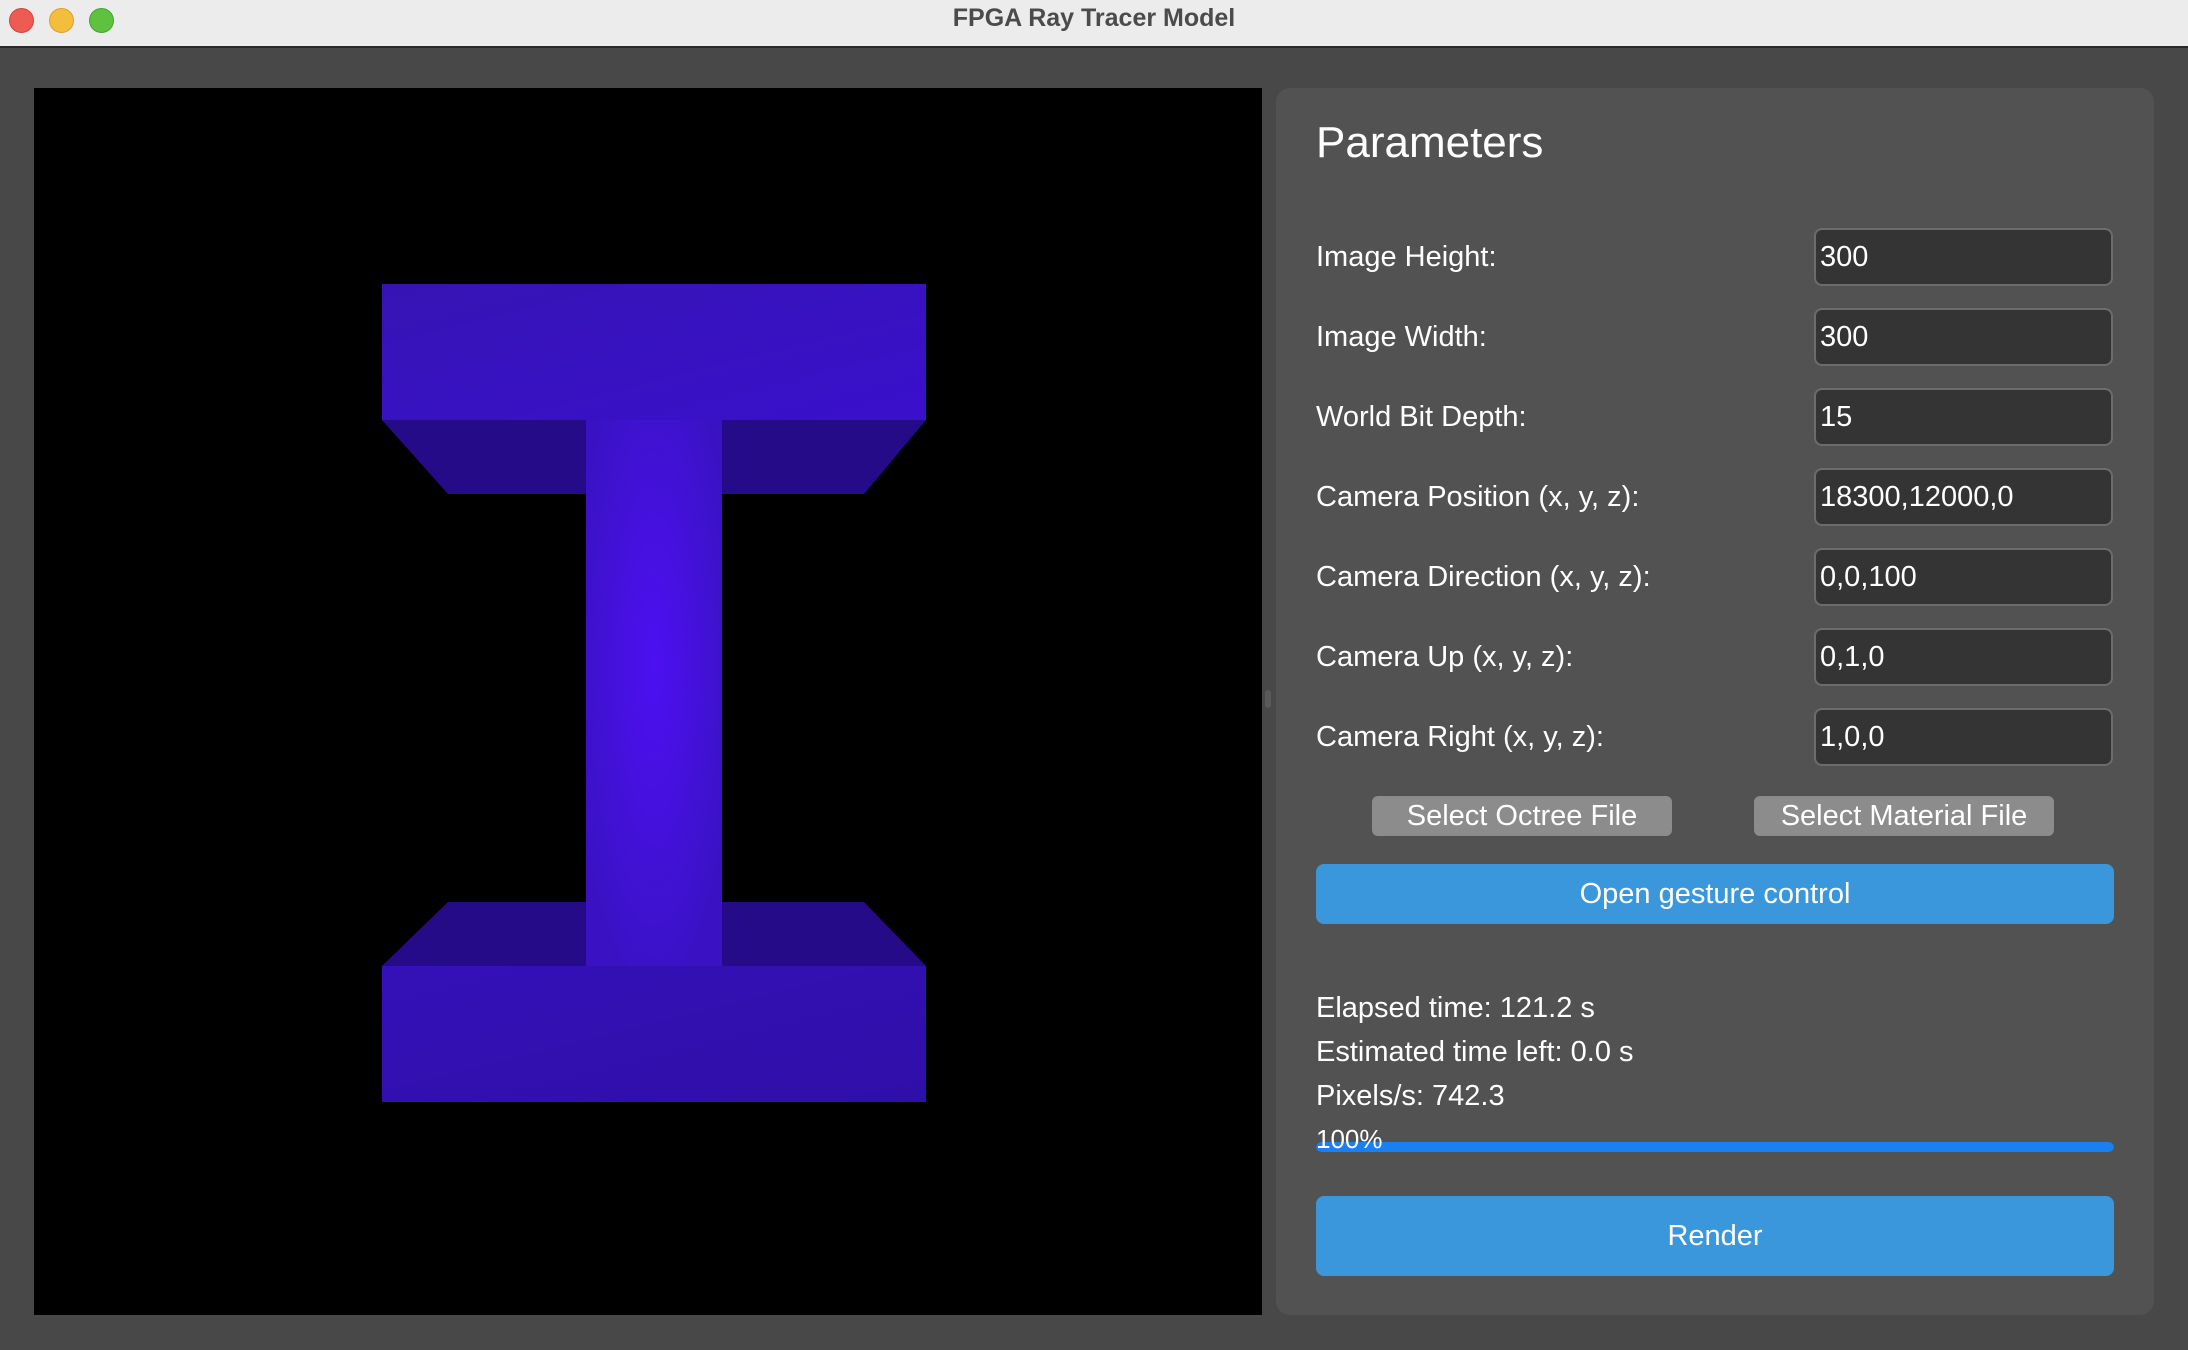 This screenshot has height=1350, width=2188. Describe the element at coordinates (1430, 142) in the screenshot. I see `panel-title: Parameters` at that location.